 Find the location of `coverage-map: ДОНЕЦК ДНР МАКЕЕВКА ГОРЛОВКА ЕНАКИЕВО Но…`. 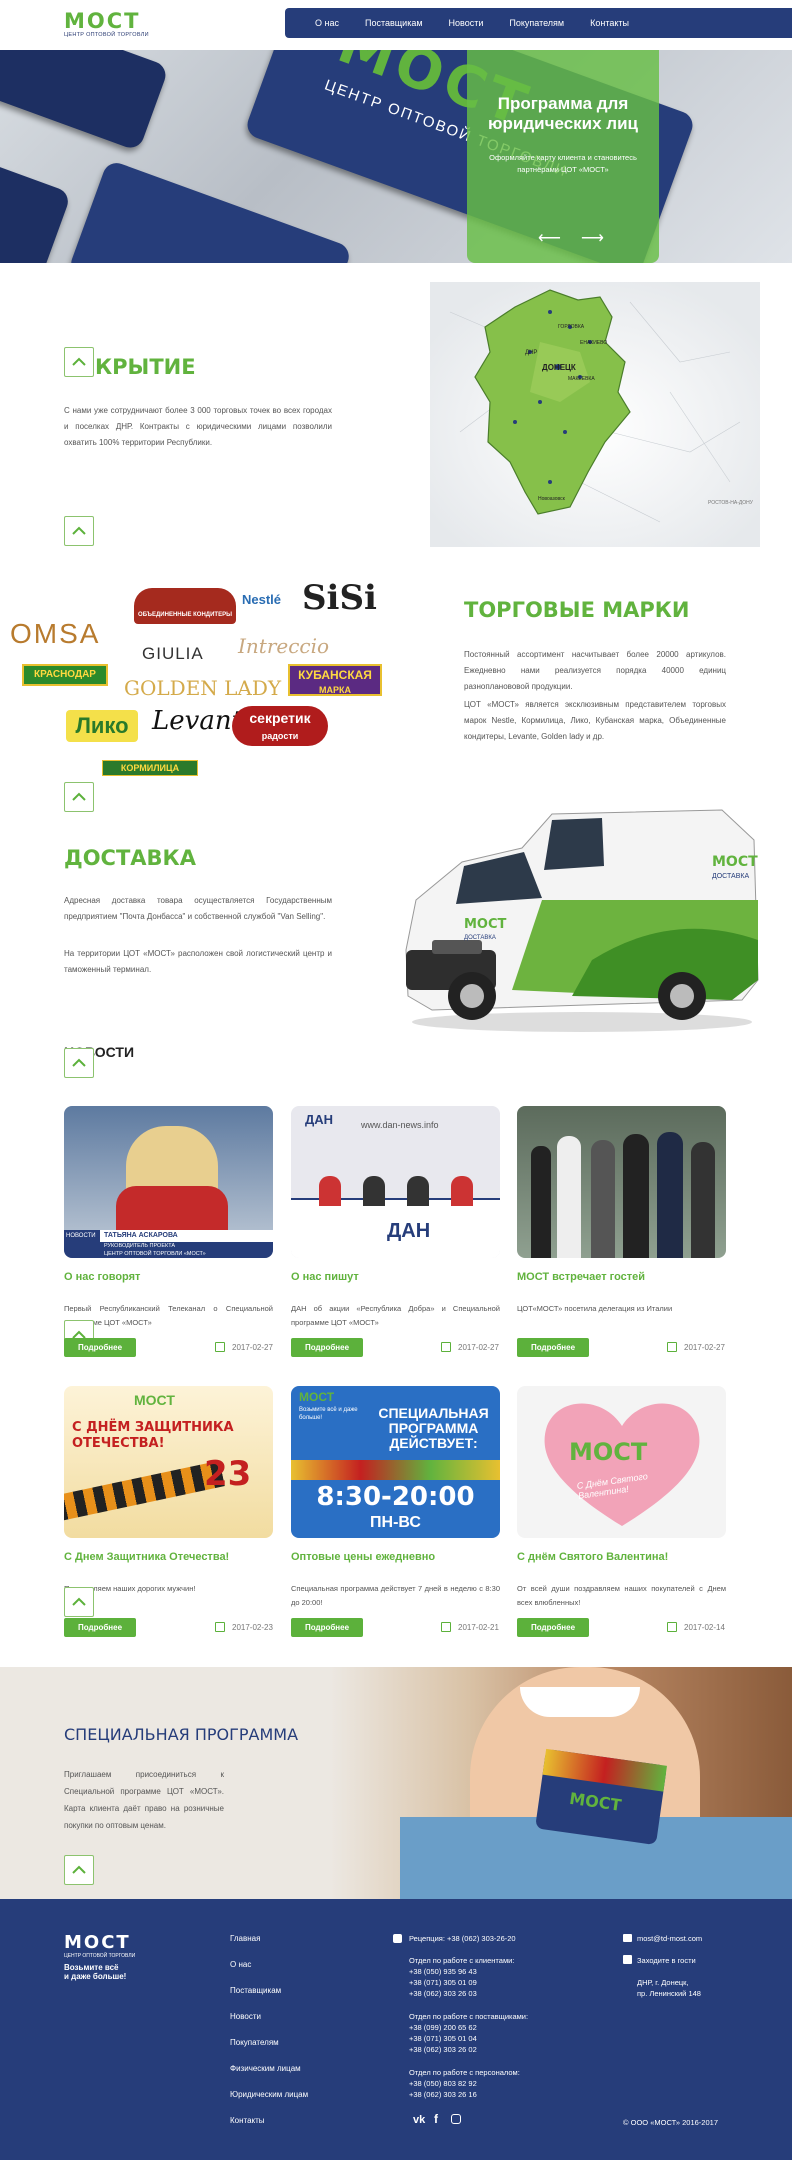

coverage-map: ДОНЕЦК ДНР МАКЕЕВКА ГОРЛОВКА ЕНАКИЕВО Но… is located at coordinates (595, 414).